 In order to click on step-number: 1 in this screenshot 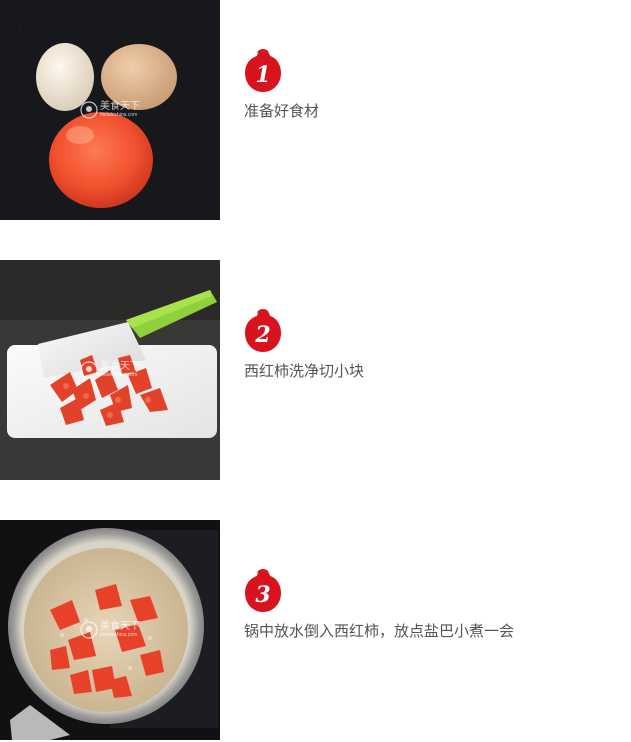, I will do `click(262, 75)`.